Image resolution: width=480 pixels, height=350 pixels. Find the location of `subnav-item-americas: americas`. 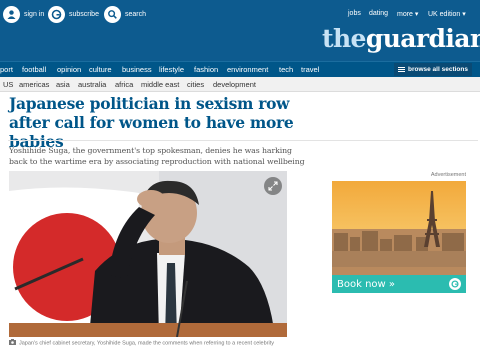

subnav-item-americas: americas is located at coordinates (34, 84).